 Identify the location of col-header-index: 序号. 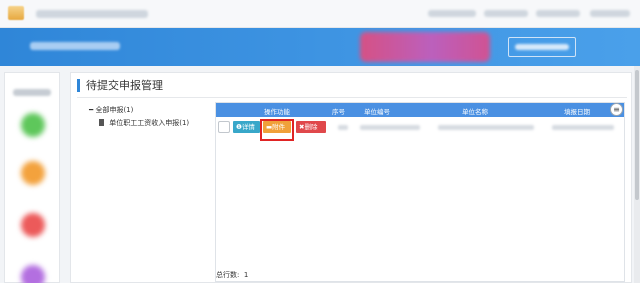
(338, 111).